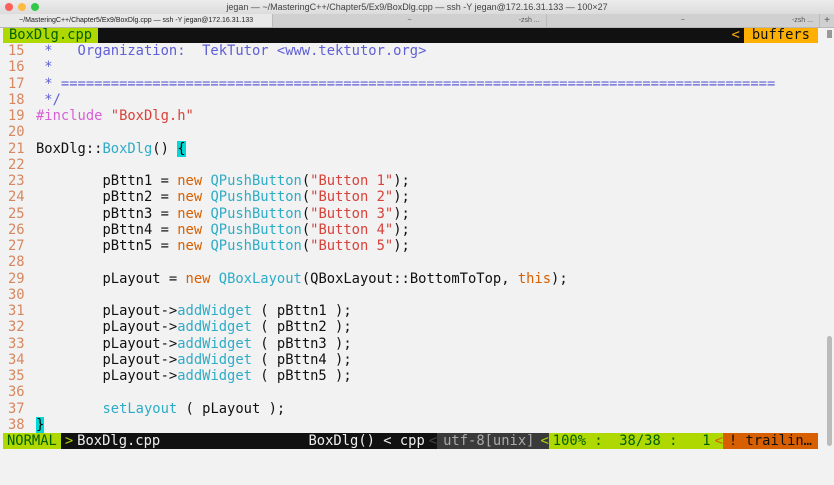  I want to click on close-button, so click(9, 7).